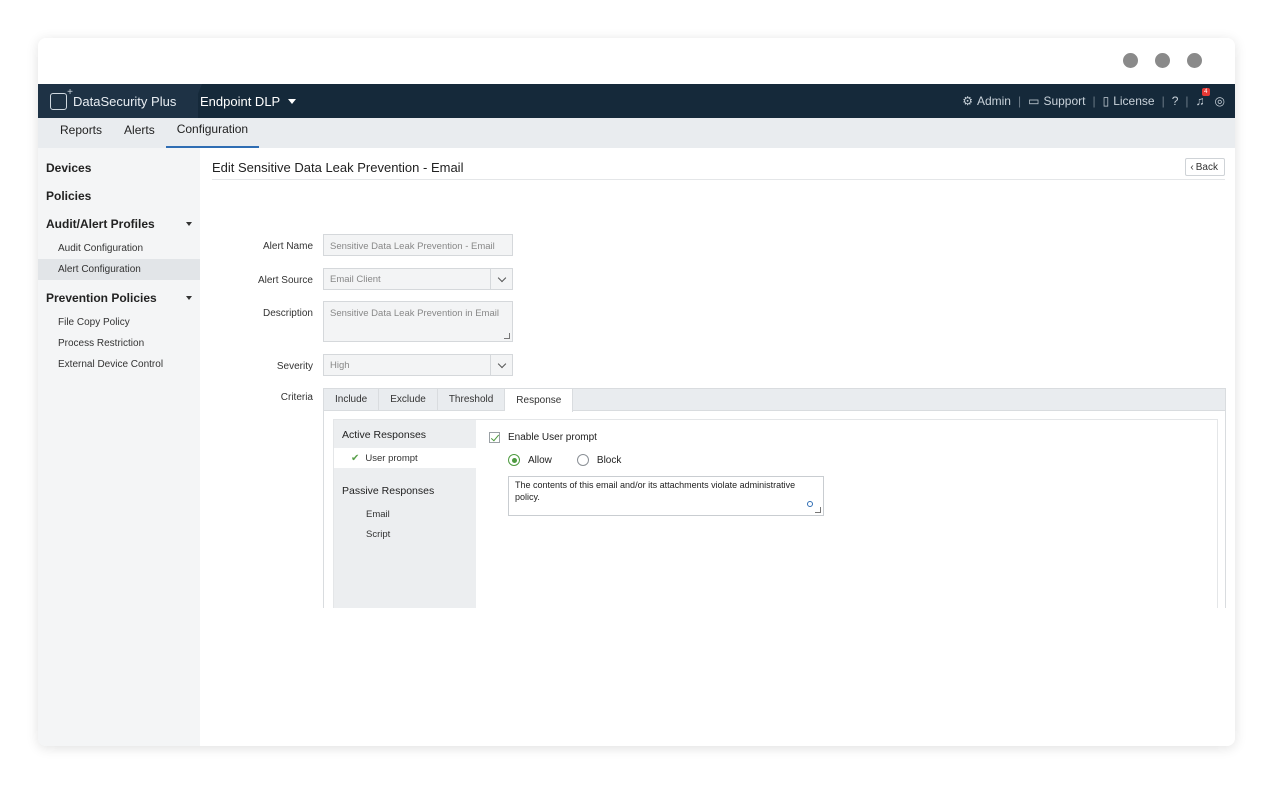 The width and height of the screenshot is (1274, 786). What do you see at coordinates (539, 400) in the screenshot?
I see `tab-response: Response` at bounding box center [539, 400].